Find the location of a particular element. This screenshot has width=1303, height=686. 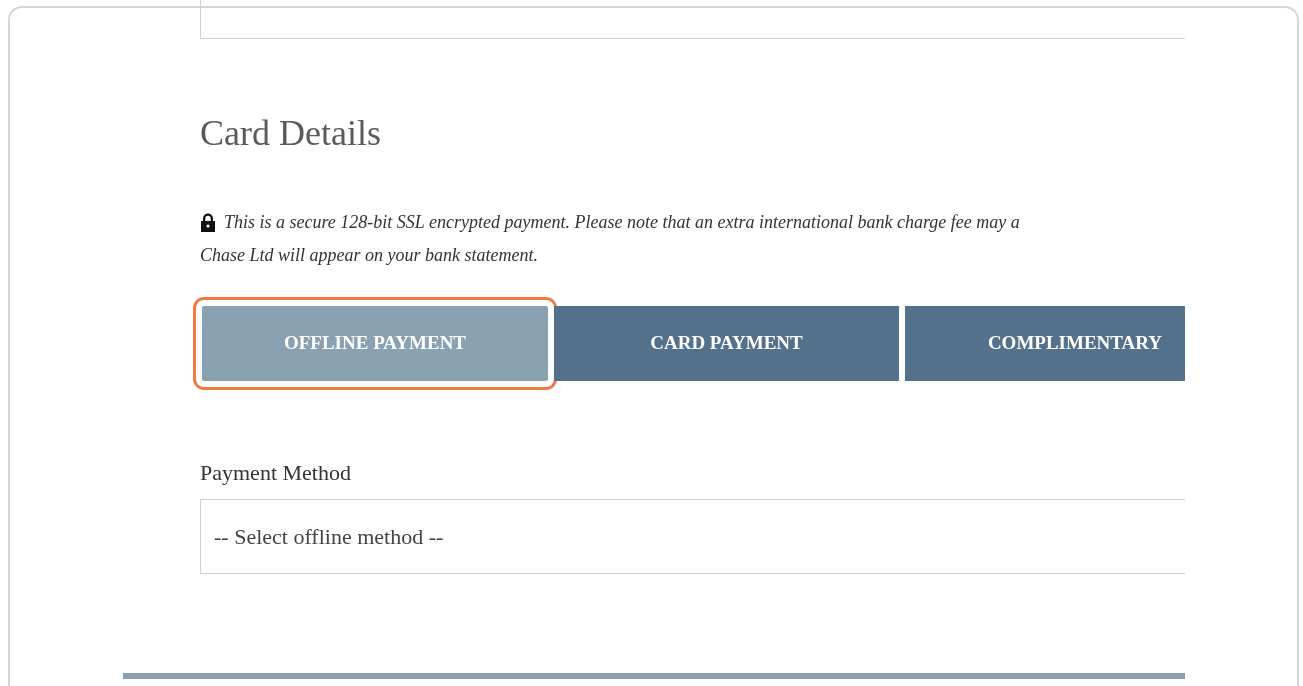

notice-text: This is a secure 128-bit SSL encrypted payment. Please note that an extra international bank charge fee may a is located at coordinates (622, 222).